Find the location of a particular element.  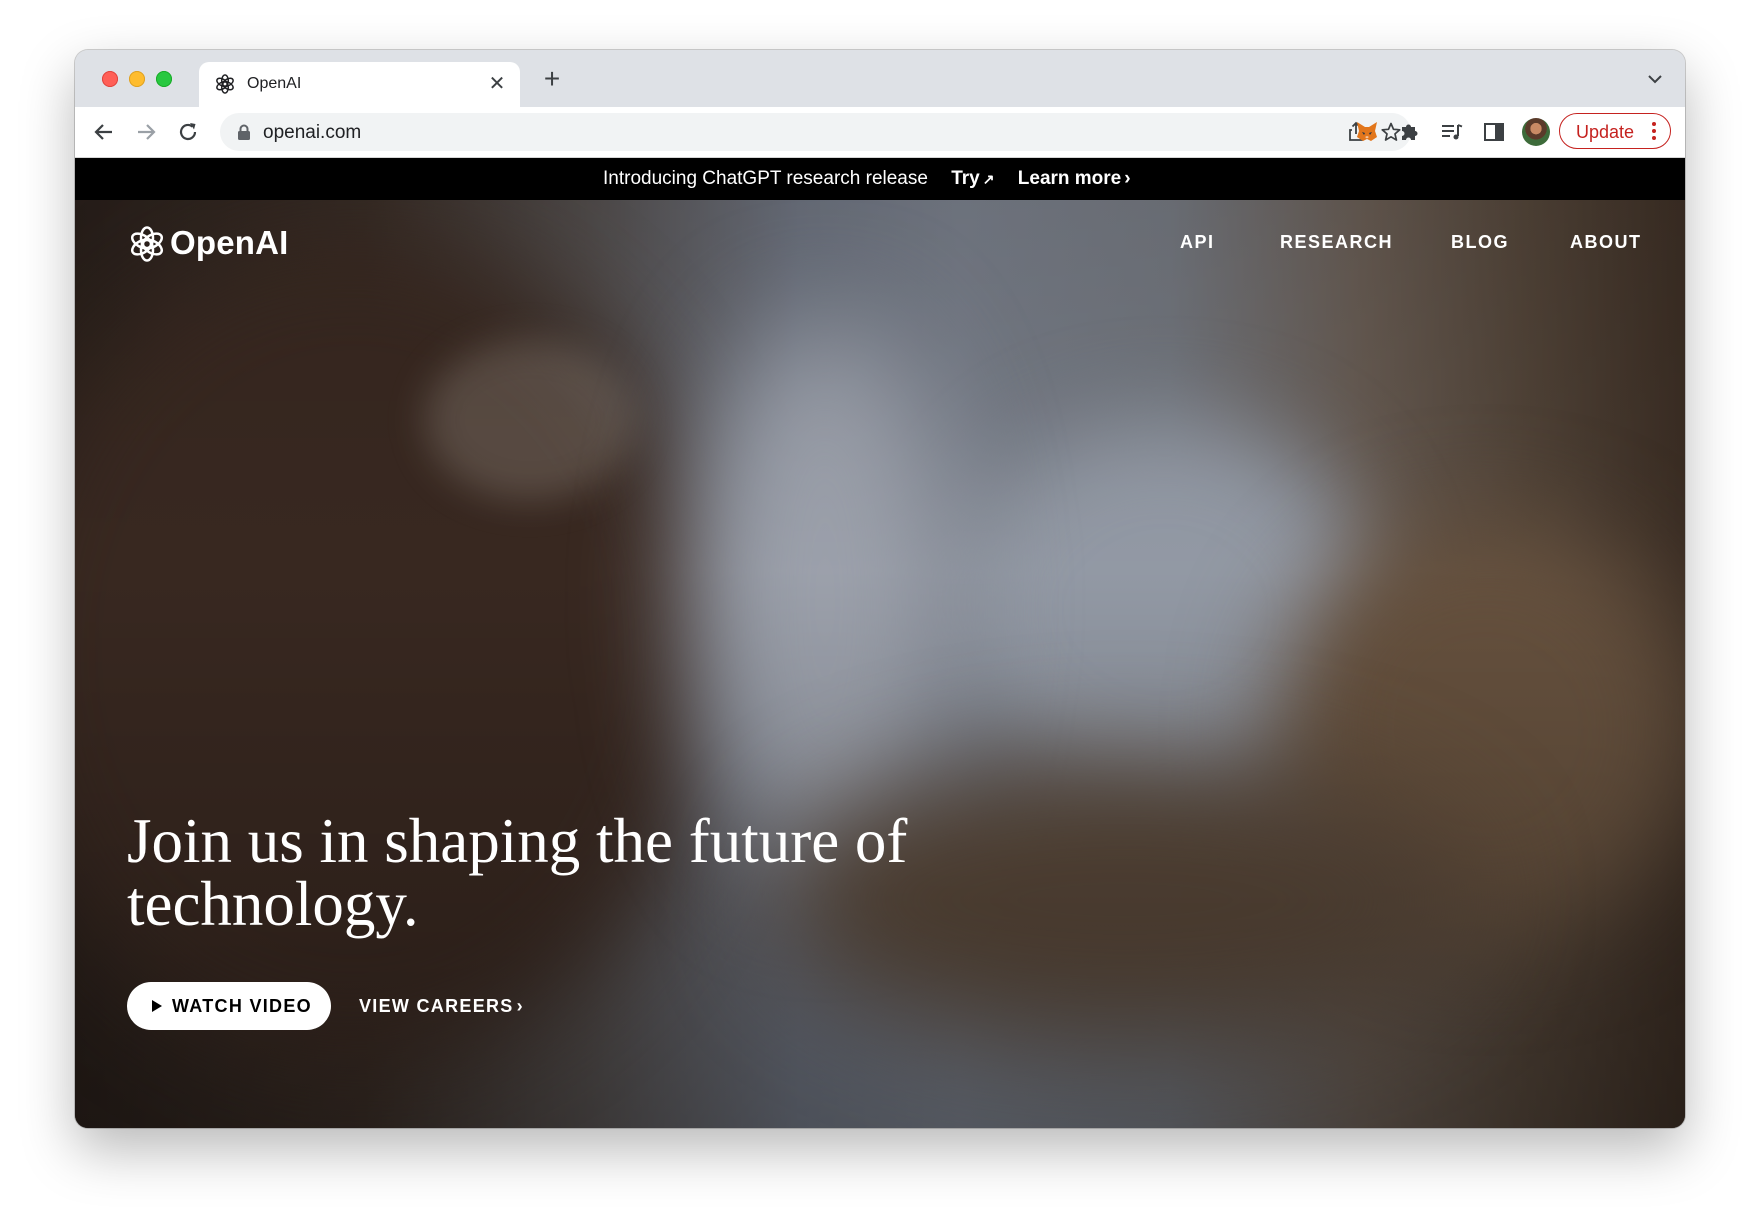

view-careers-label: VIEW CAREERS is located at coordinates (436, 1006).